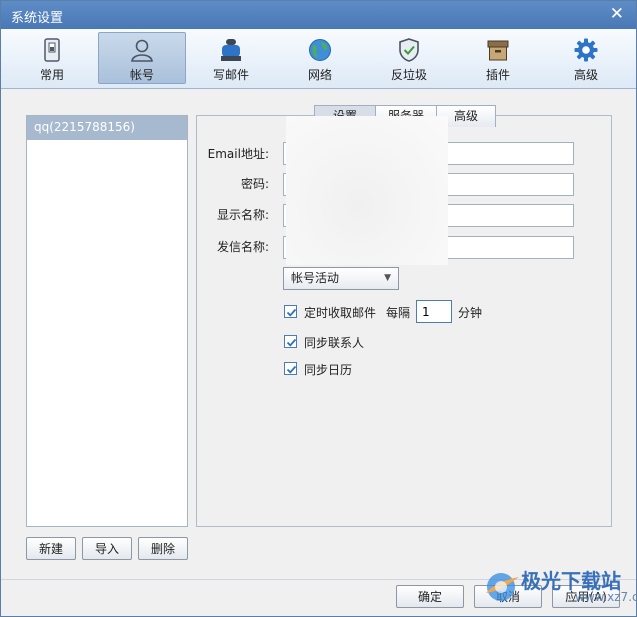  Describe the element at coordinates (52, 50) in the screenshot. I see `general-icon` at that location.